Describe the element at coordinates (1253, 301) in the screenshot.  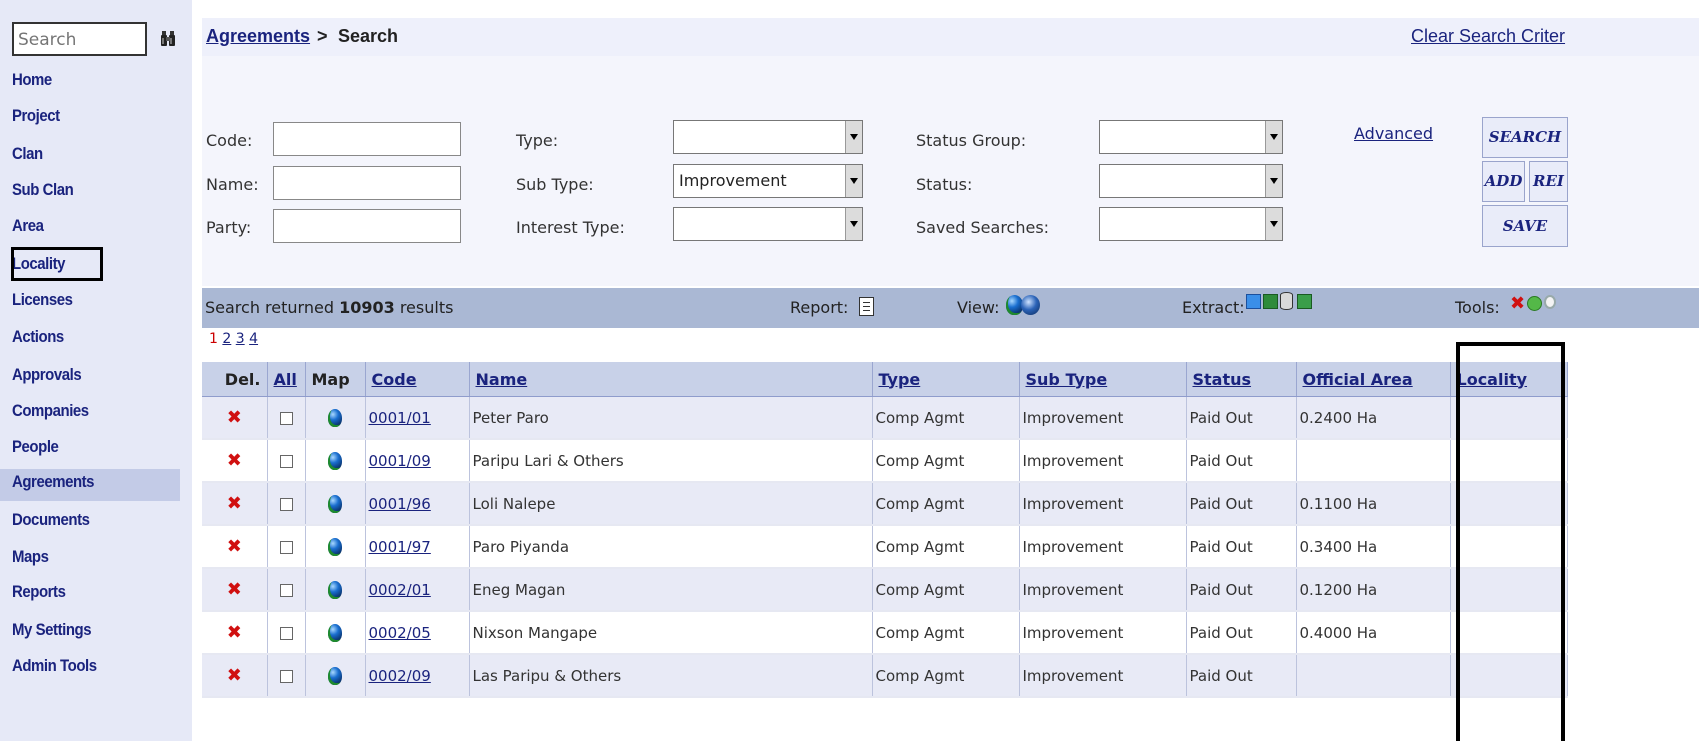
I see `word-export-icon` at that location.